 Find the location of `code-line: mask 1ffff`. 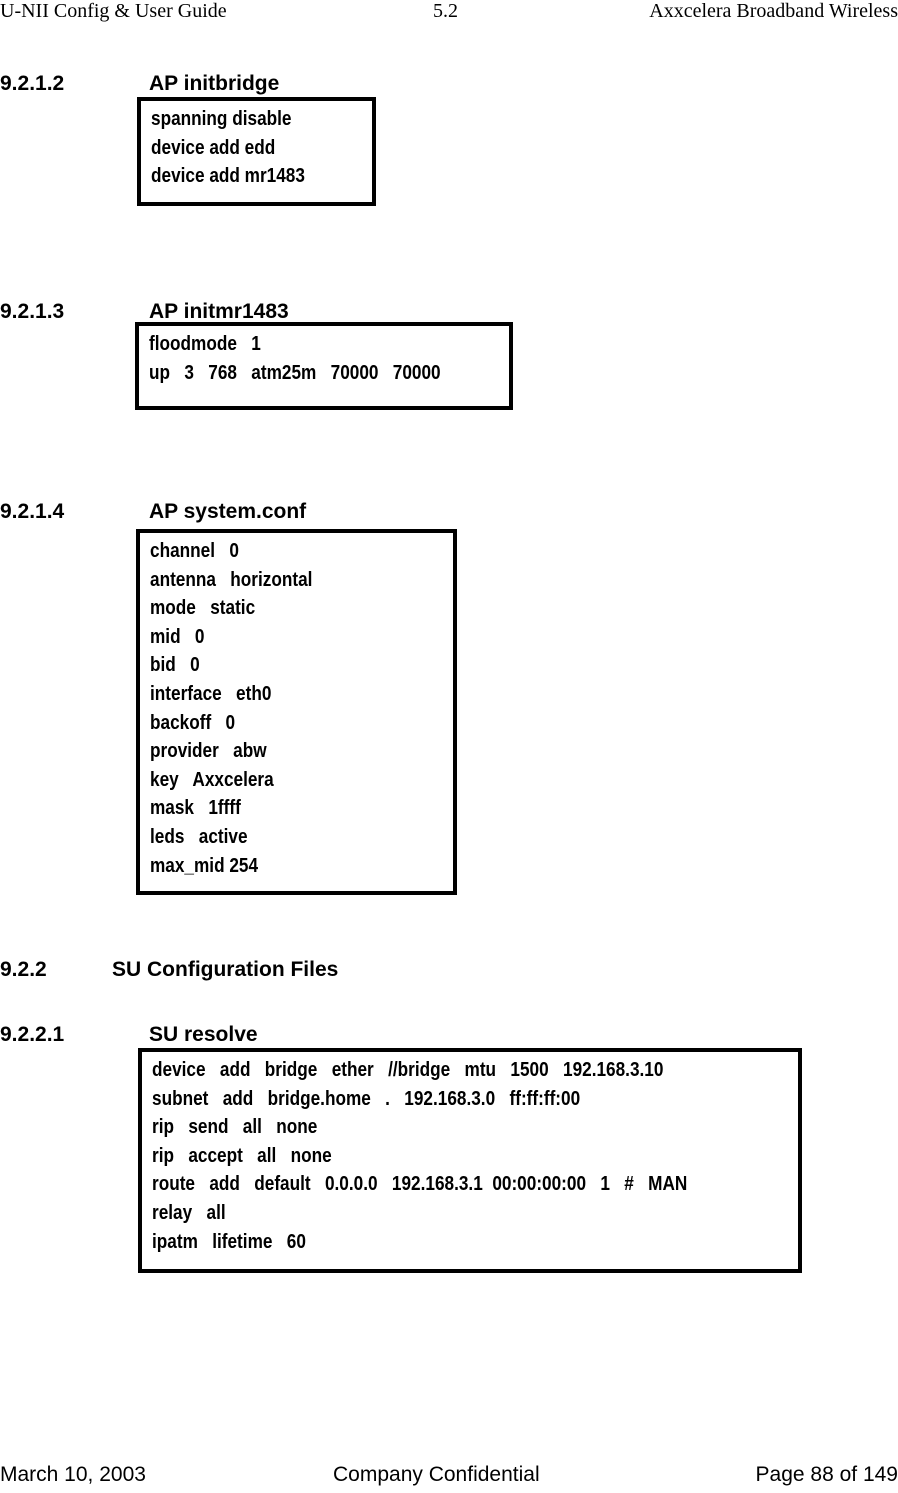

code-line: mask 1ffff is located at coordinates (195, 808).